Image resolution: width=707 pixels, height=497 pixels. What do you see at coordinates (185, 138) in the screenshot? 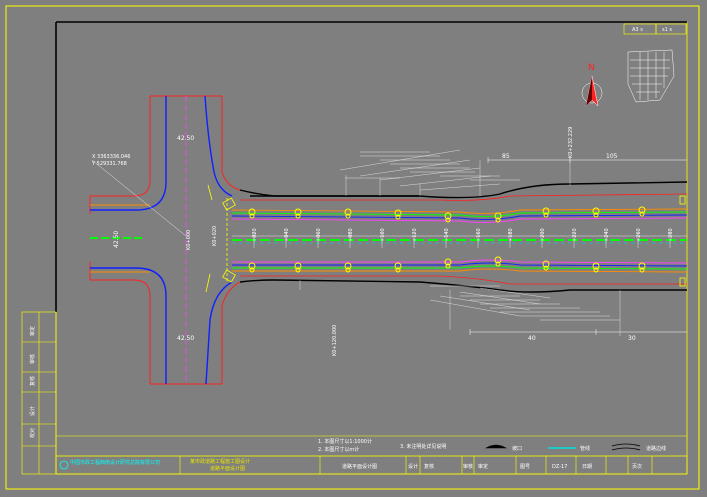
I see `top-road-width: 42.50` at bounding box center [185, 138].